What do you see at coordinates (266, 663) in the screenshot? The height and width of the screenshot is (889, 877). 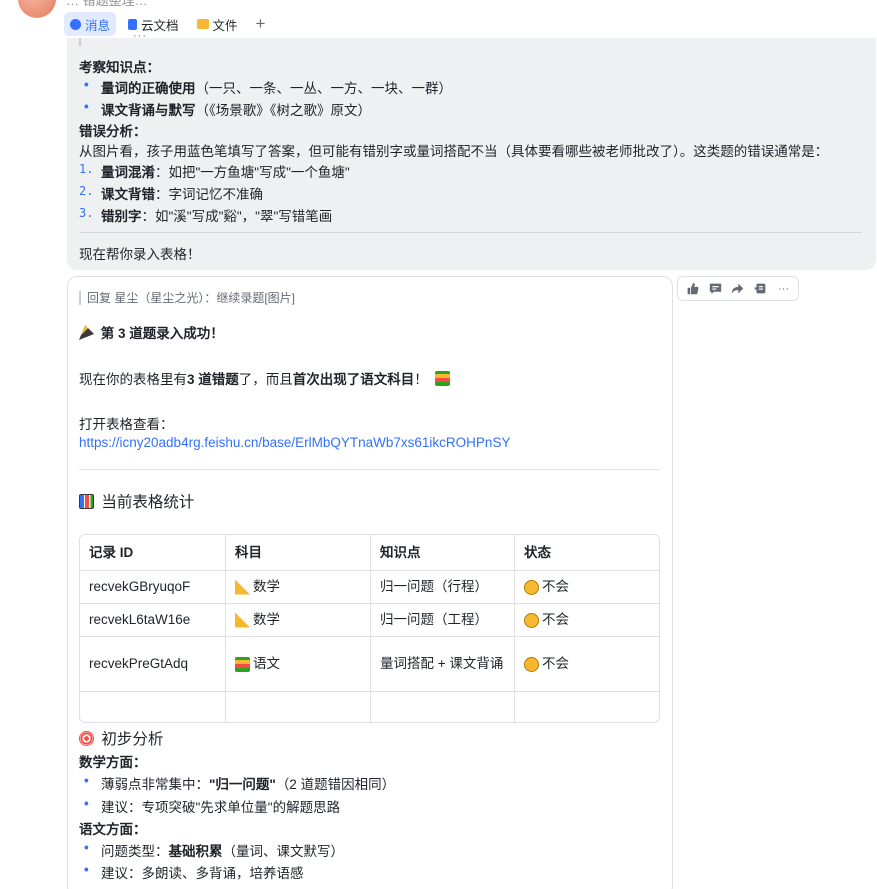 I see `subject-text: 语文` at bounding box center [266, 663].